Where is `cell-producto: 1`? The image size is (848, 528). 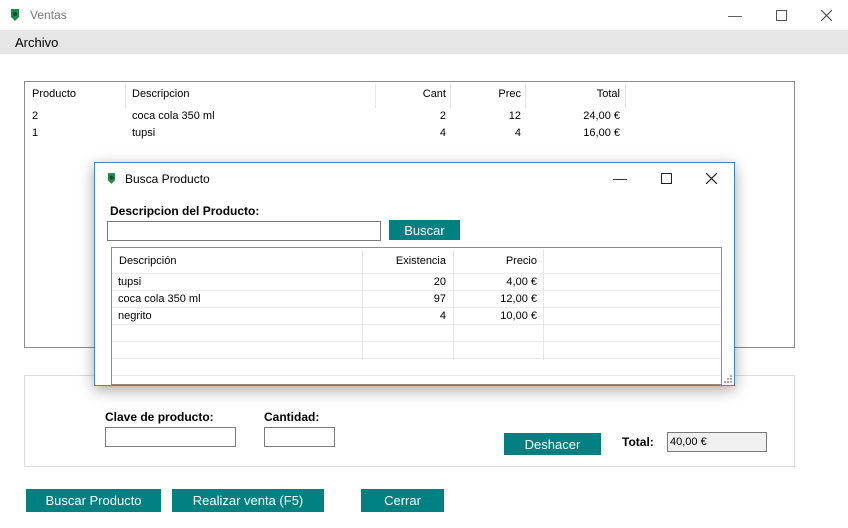 cell-producto: 1 is located at coordinates (35, 133).